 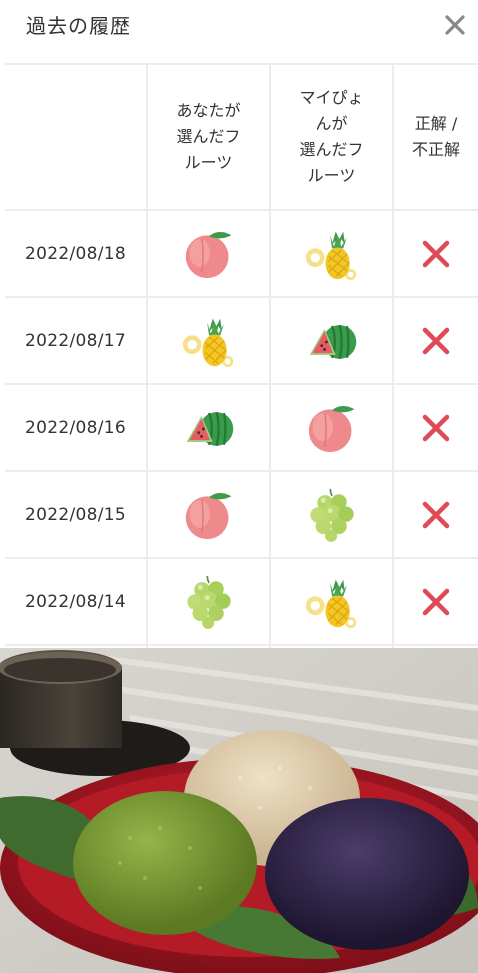 I want to click on header-date-column, so click(x=76, y=137).